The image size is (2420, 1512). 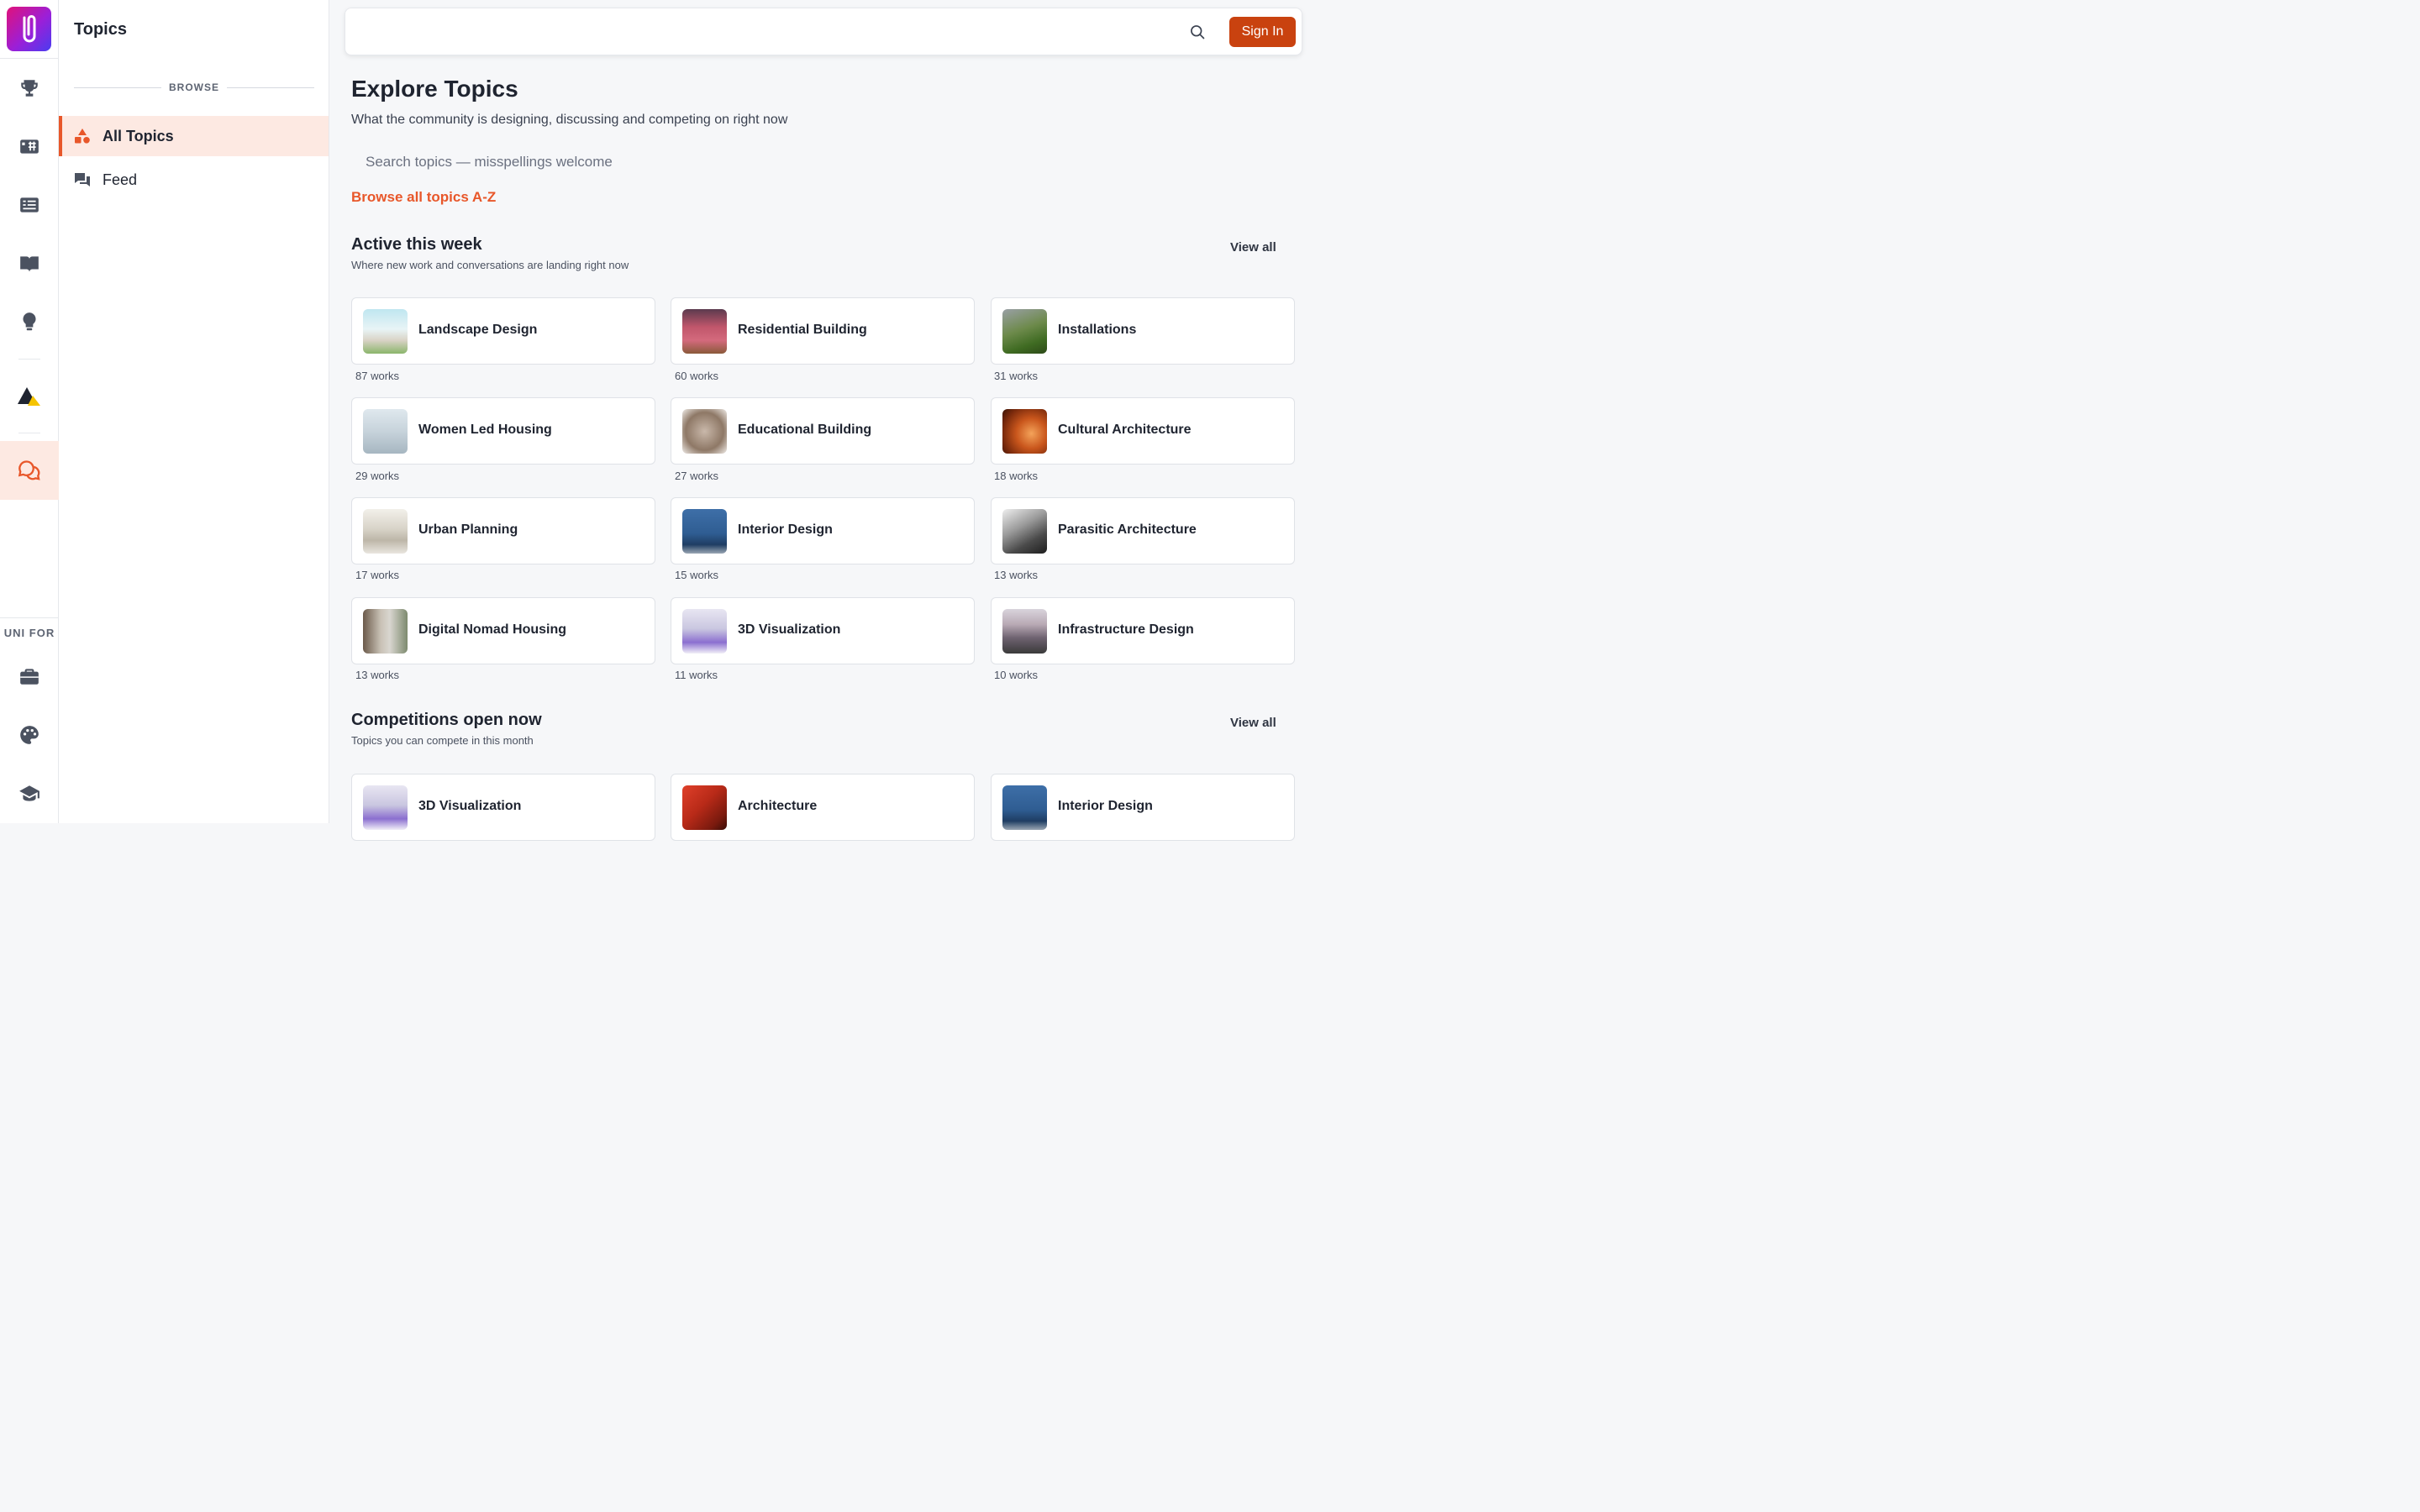 What do you see at coordinates (697, 476) in the screenshot?
I see `topic-works-count: 27 works` at bounding box center [697, 476].